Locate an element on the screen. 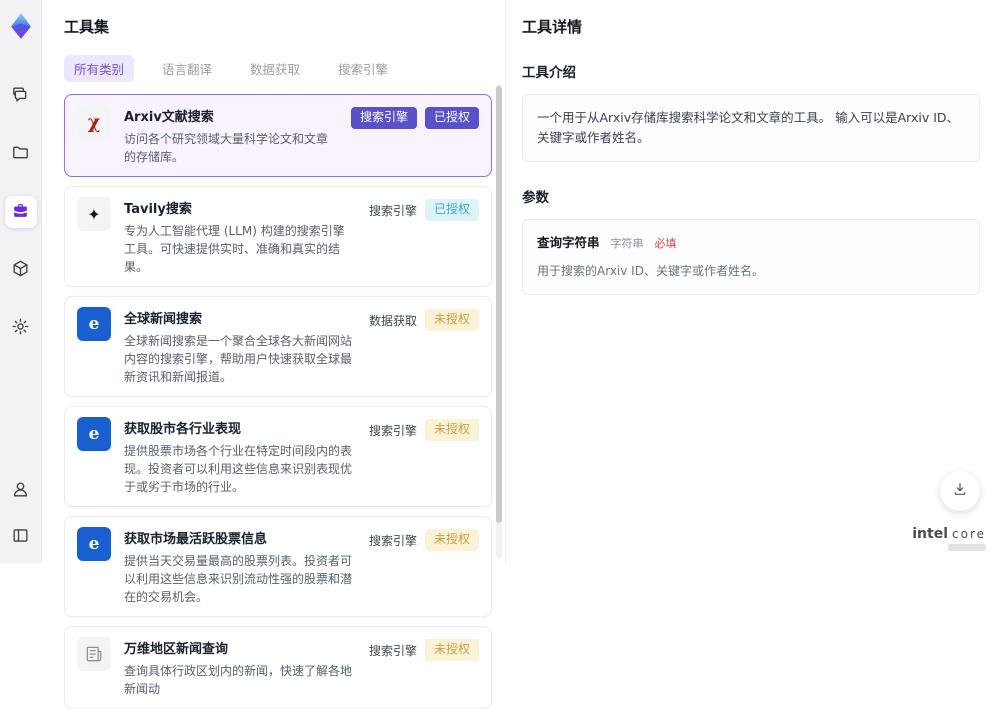  download-button is located at coordinates (960, 491).